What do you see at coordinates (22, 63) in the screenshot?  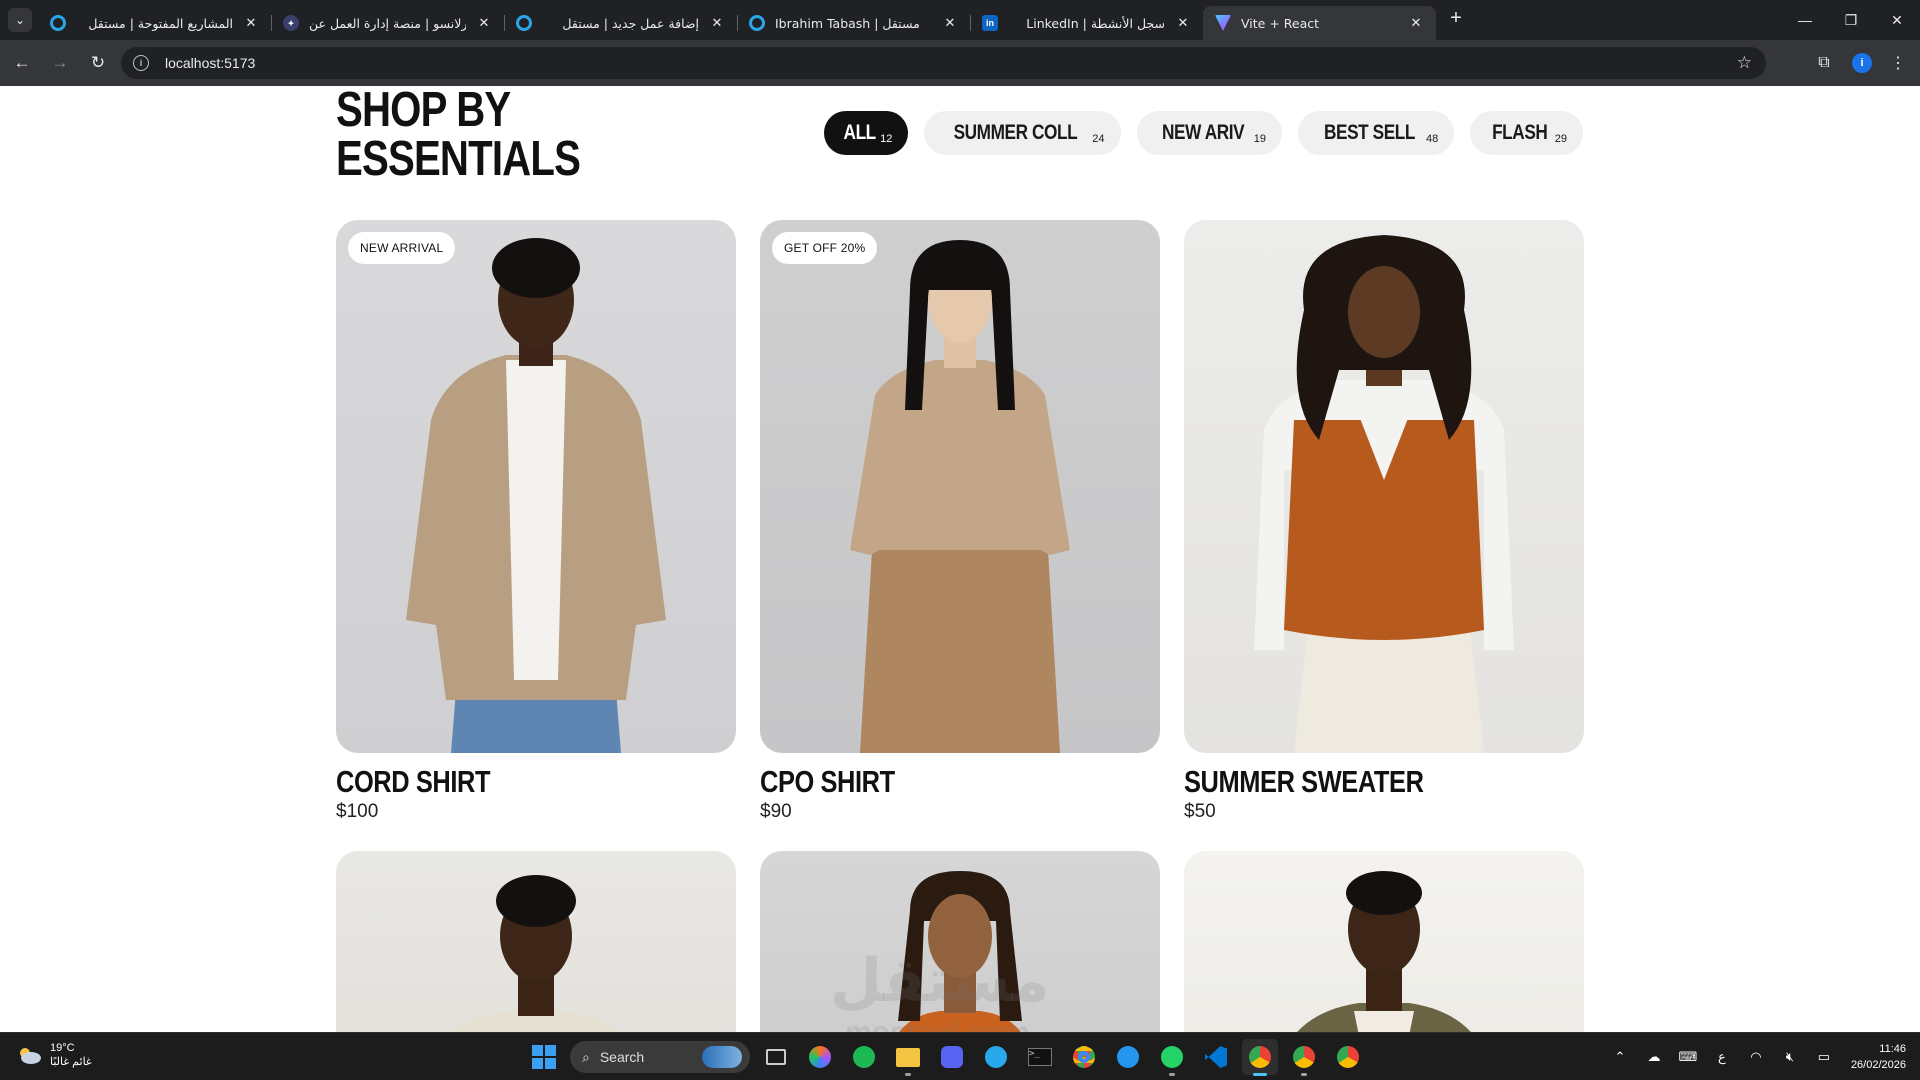 I see `back-icon: ←` at bounding box center [22, 63].